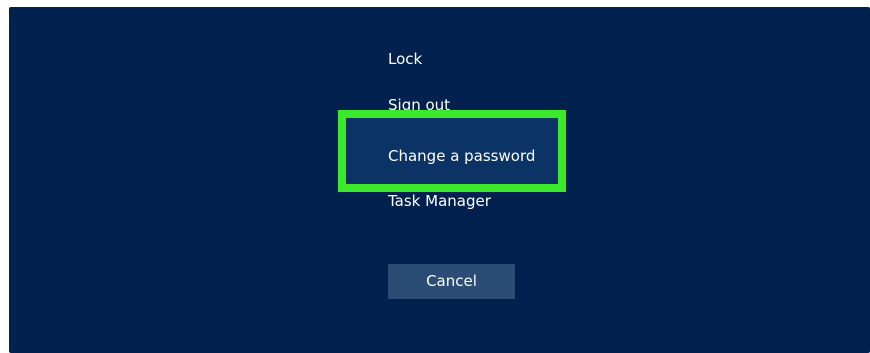 The width and height of the screenshot is (870, 353). Describe the element at coordinates (451, 281) in the screenshot. I see `cancel-button: Cancel` at that location.